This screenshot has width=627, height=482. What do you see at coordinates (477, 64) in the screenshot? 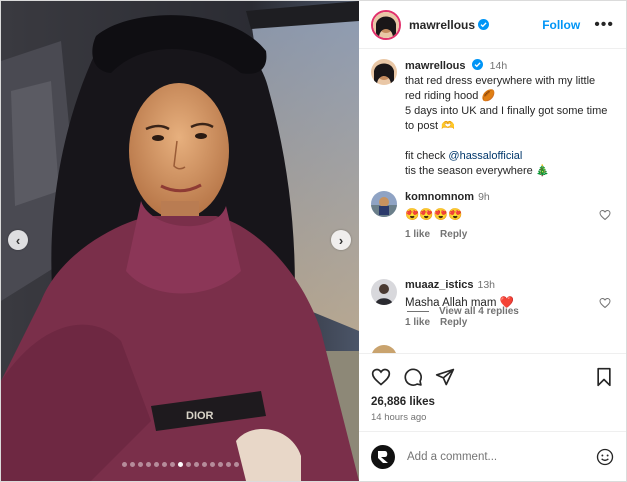
I see `caption-verified-badge-icon` at bounding box center [477, 64].